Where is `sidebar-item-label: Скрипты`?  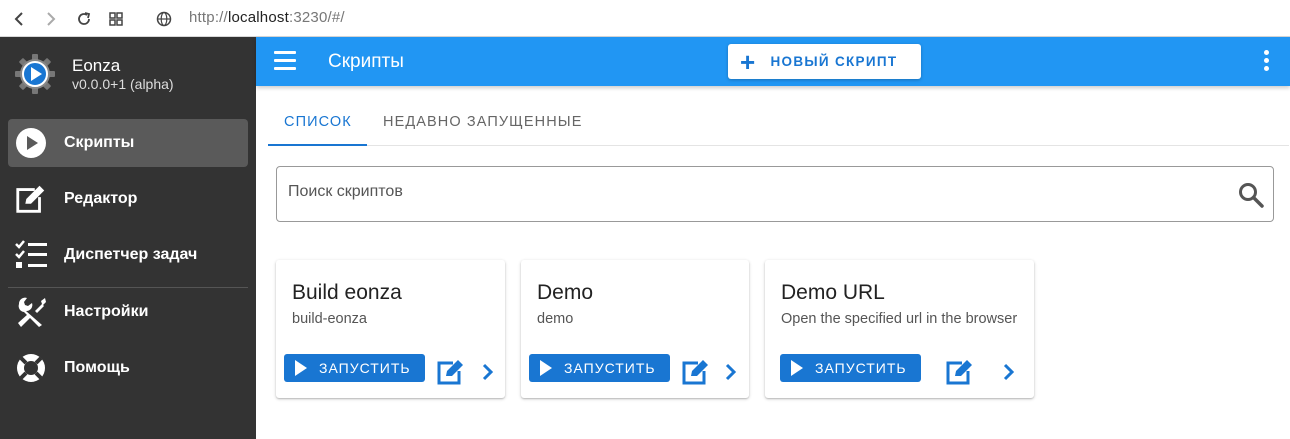 sidebar-item-label: Скрипты is located at coordinates (99, 142).